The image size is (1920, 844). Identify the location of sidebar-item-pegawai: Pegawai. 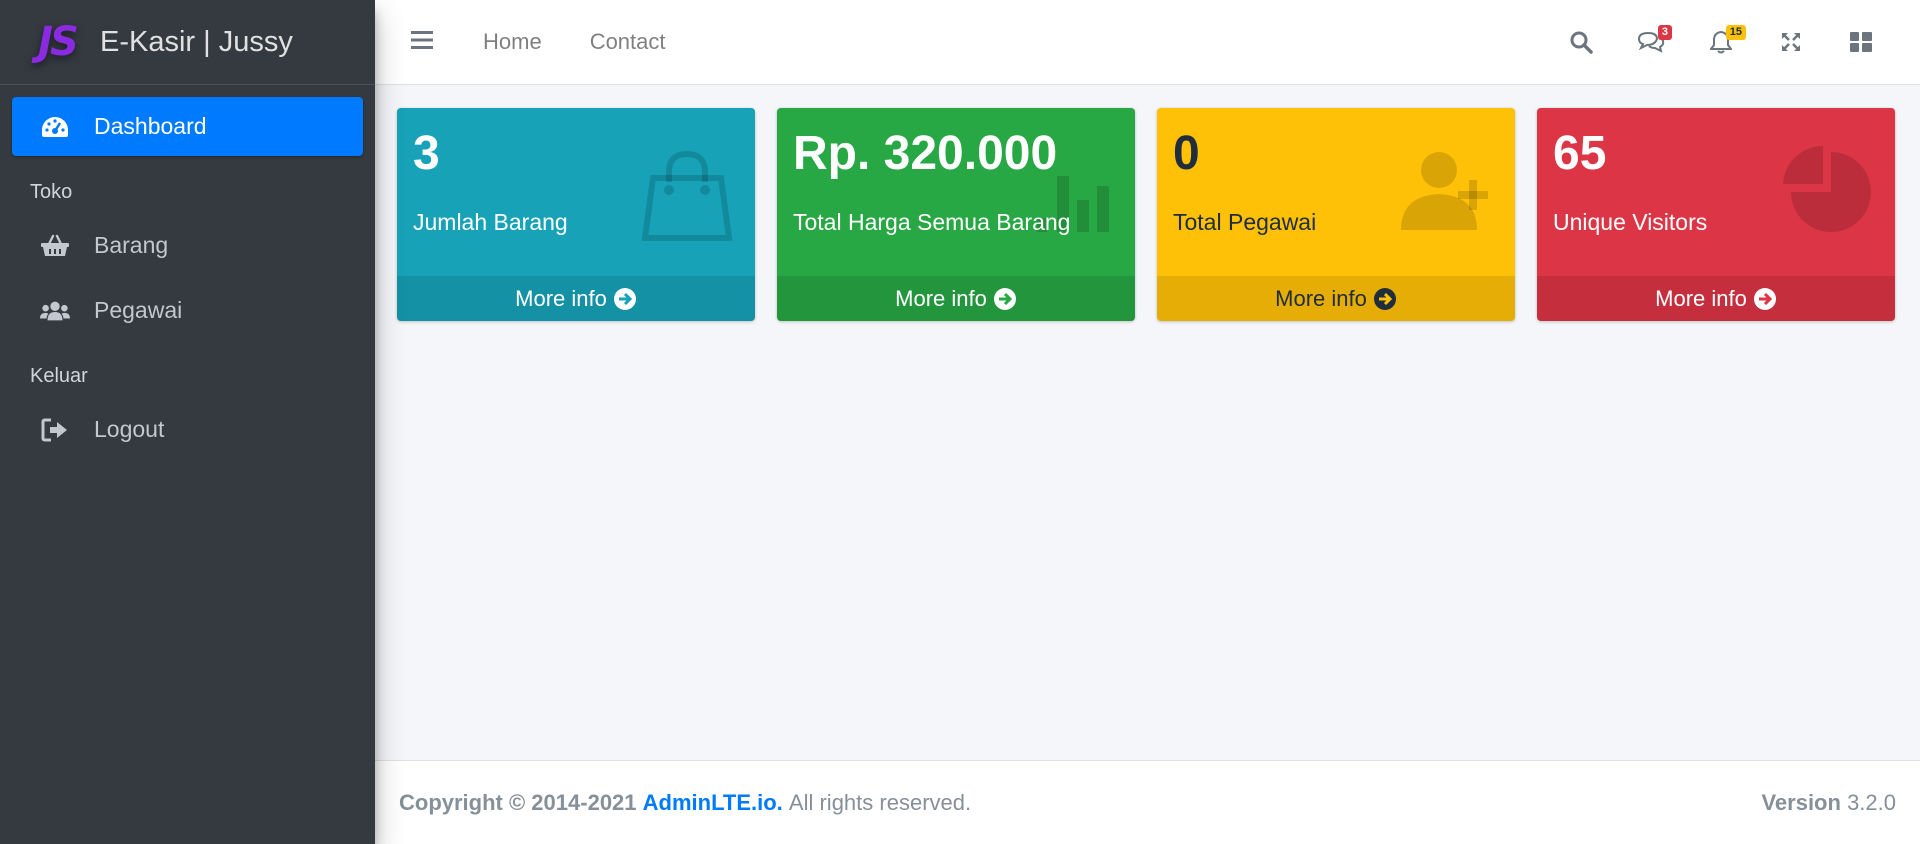
(187, 310).